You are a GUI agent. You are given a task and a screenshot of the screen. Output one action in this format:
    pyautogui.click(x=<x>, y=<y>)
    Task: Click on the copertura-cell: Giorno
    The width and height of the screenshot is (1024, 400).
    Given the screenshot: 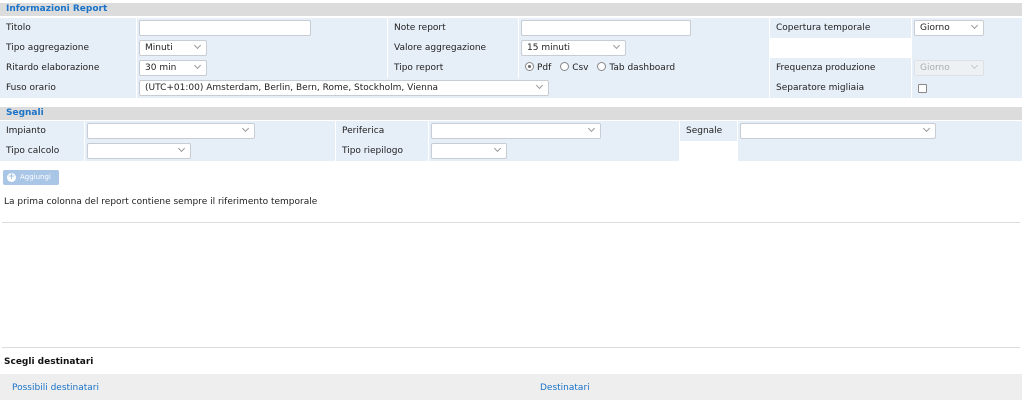 What is the action you would take?
    pyautogui.click(x=967, y=28)
    